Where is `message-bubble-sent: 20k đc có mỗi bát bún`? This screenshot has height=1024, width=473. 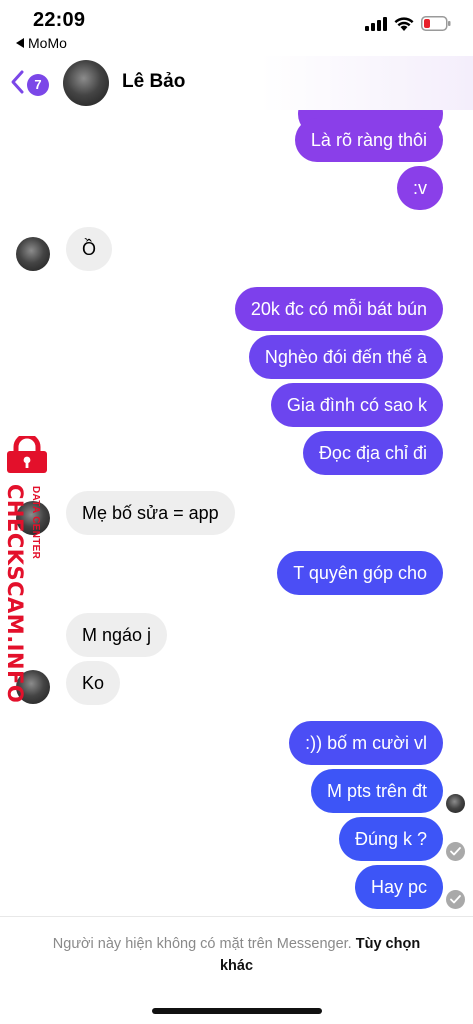
message-bubble-sent: 20k đc có mỗi bát bún is located at coordinates (338, 309).